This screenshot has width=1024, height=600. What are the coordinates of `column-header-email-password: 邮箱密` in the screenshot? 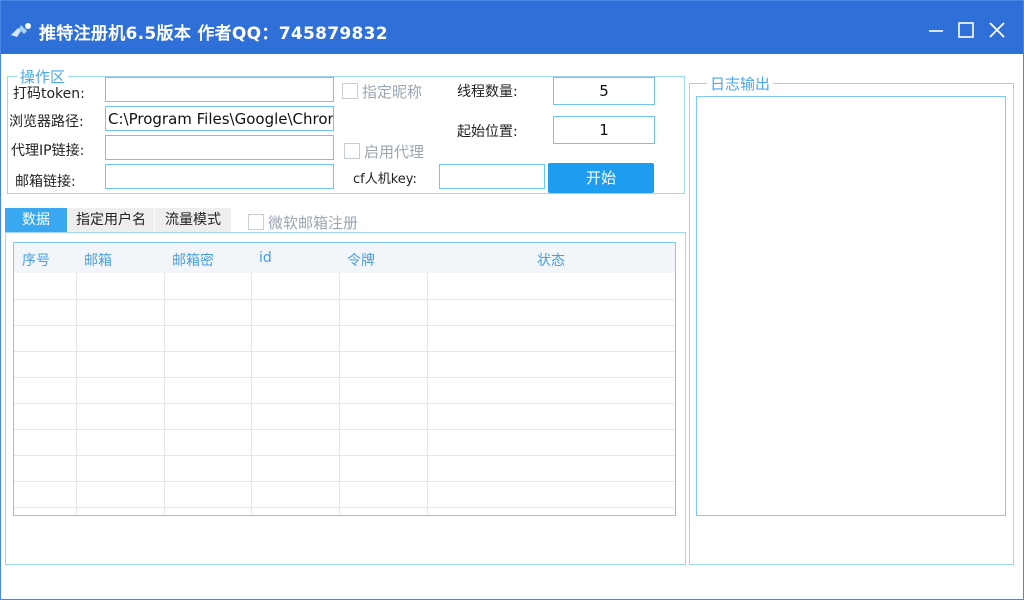 It's located at (193, 260).